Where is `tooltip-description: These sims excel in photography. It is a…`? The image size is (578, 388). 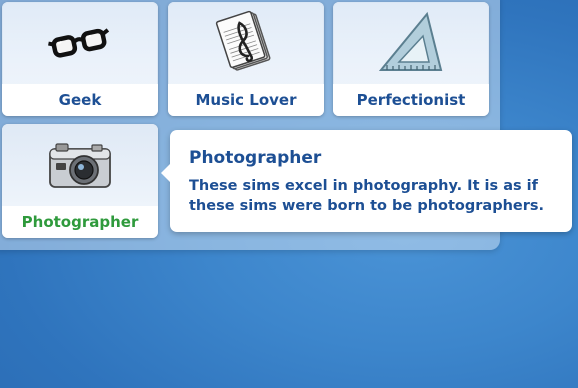 tooltip-description: These sims excel in photography. It is a… is located at coordinates (367, 196).